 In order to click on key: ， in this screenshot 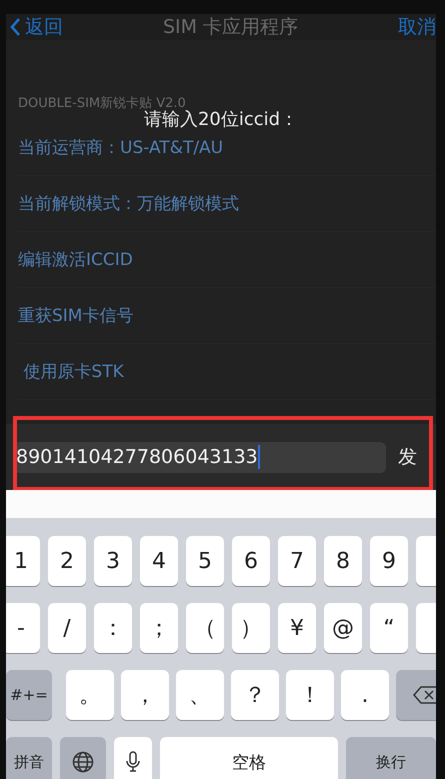, I will do `click(145, 695)`.